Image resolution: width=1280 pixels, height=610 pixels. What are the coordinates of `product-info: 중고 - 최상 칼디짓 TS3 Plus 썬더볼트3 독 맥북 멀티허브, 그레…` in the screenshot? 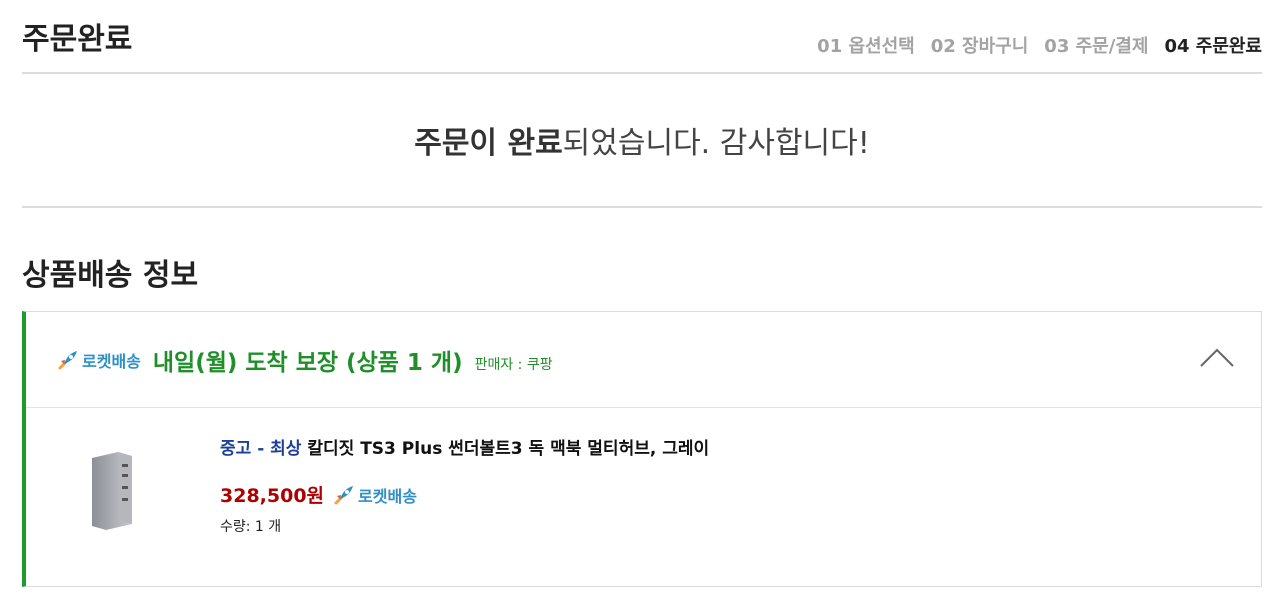 It's located at (464, 485).